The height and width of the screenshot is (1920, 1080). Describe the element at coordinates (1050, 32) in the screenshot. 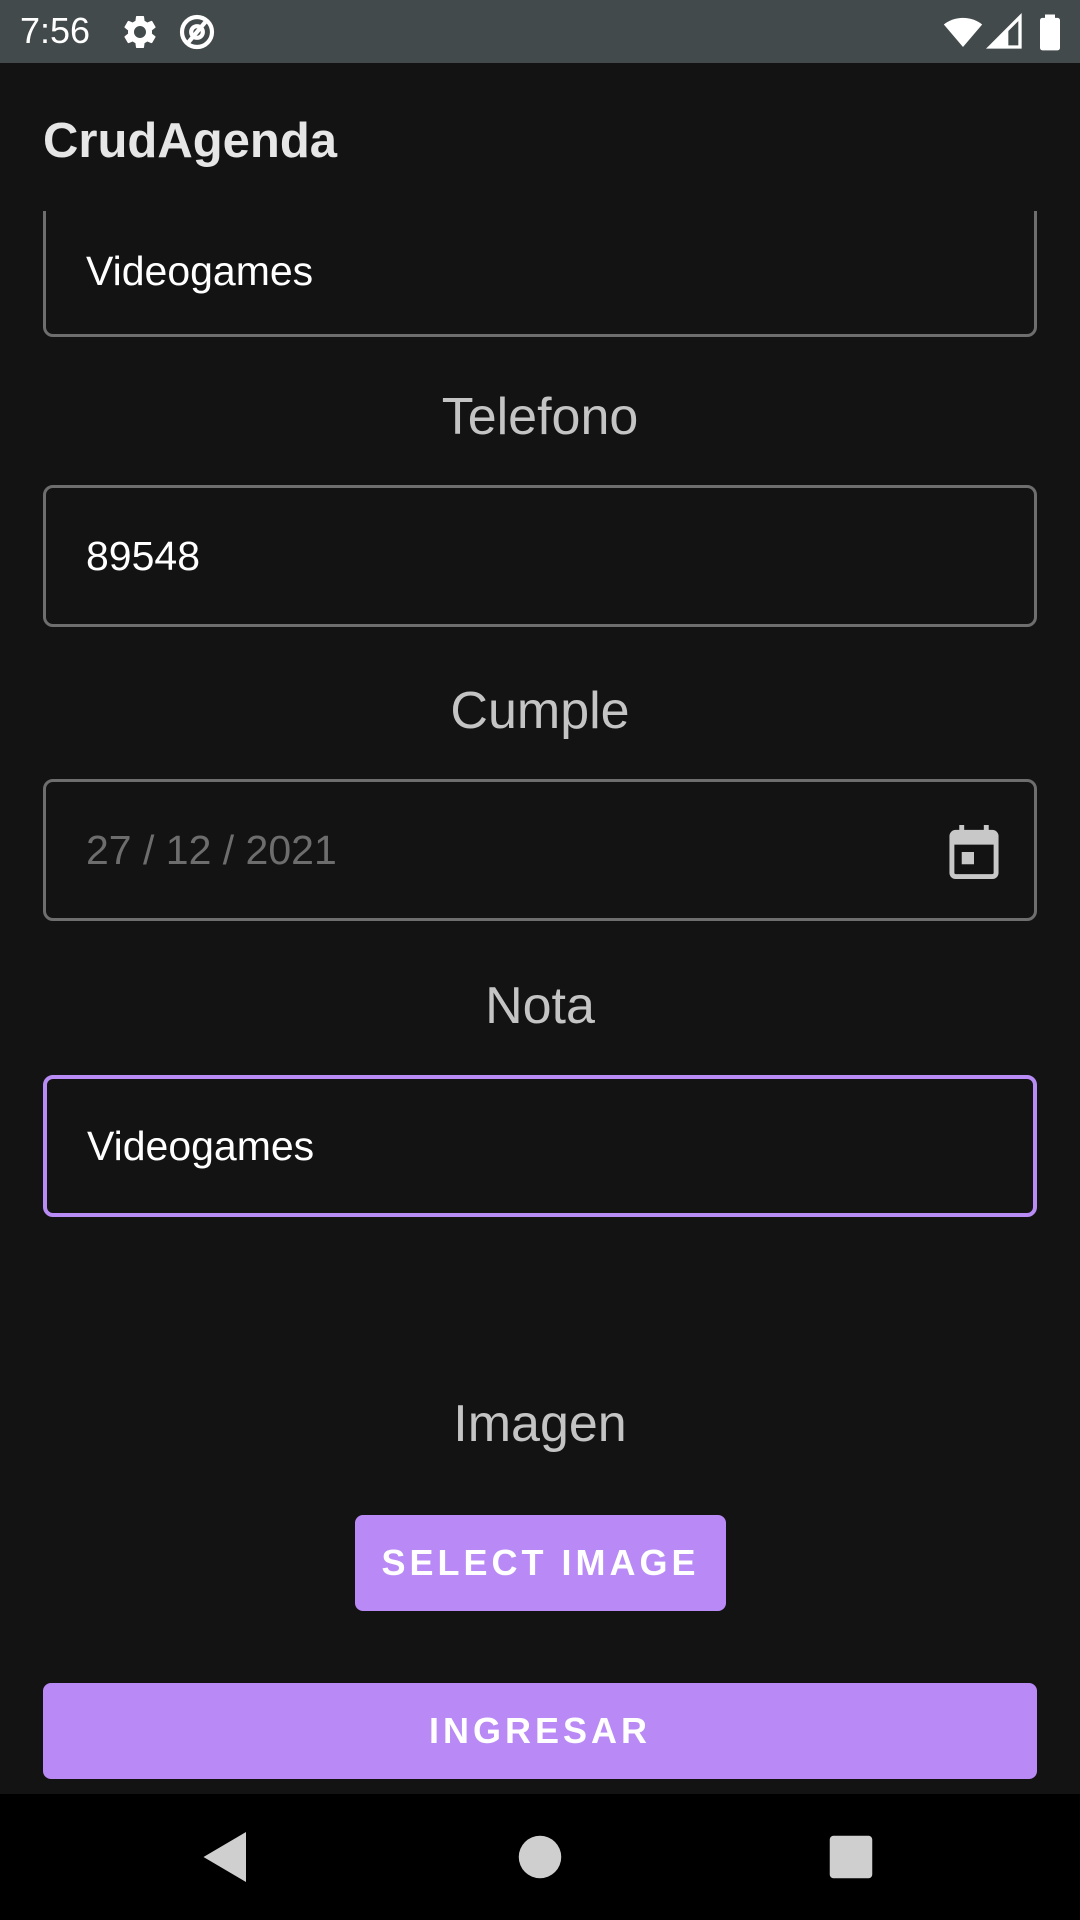

I see `battery-icon` at that location.